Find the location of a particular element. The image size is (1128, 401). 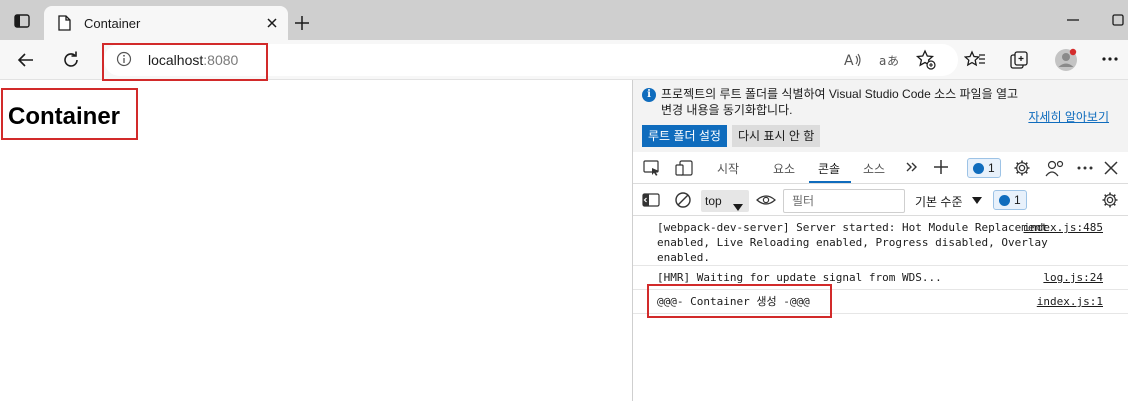

read-aloud-icon: A is located at coordinates (853, 60).